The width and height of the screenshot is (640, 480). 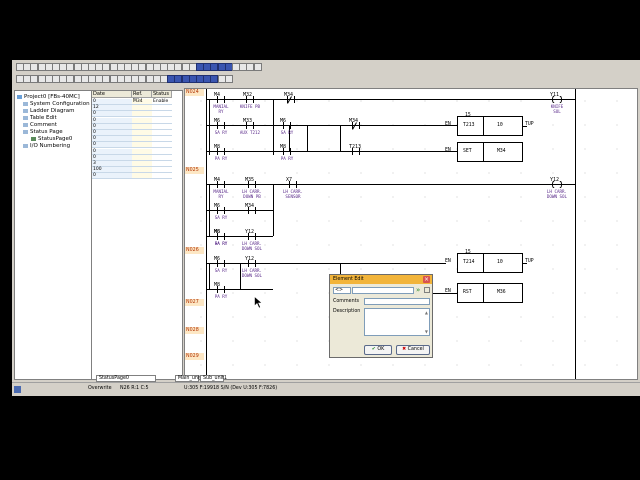 I want to click on table-row: 3, so click(x=138, y=164).